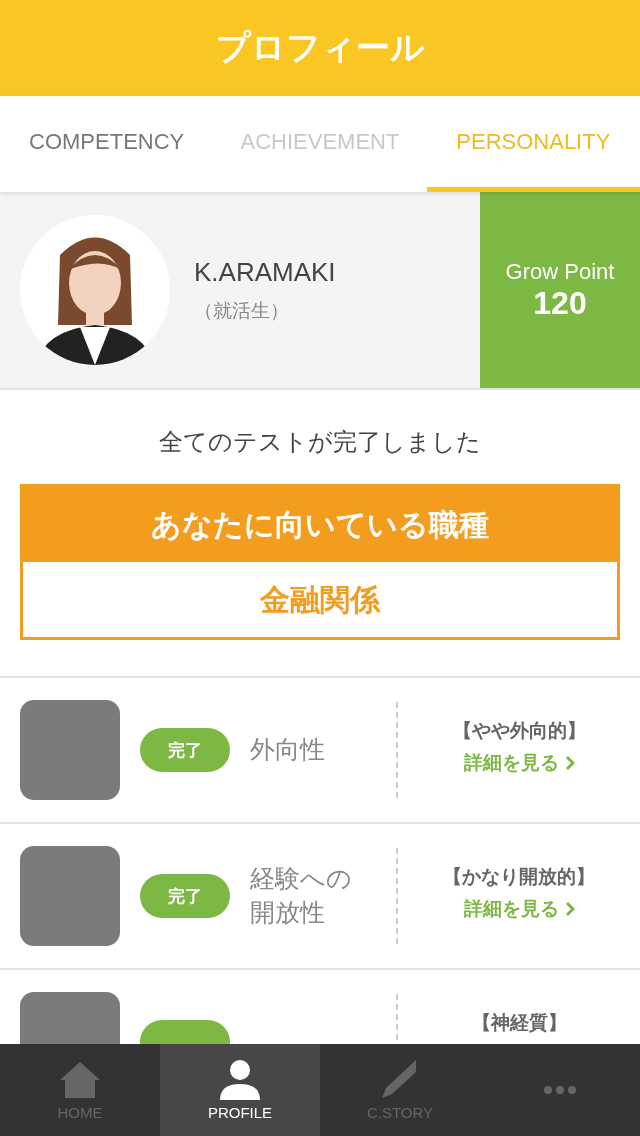 This screenshot has width=640, height=1136. Describe the element at coordinates (242, 310) in the screenshot. I see `user-status: （就活生）` at that location.